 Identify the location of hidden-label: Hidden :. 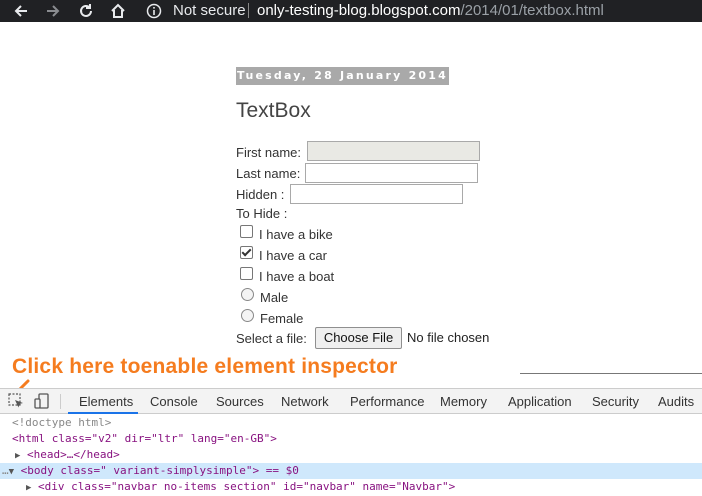
(260, 194).